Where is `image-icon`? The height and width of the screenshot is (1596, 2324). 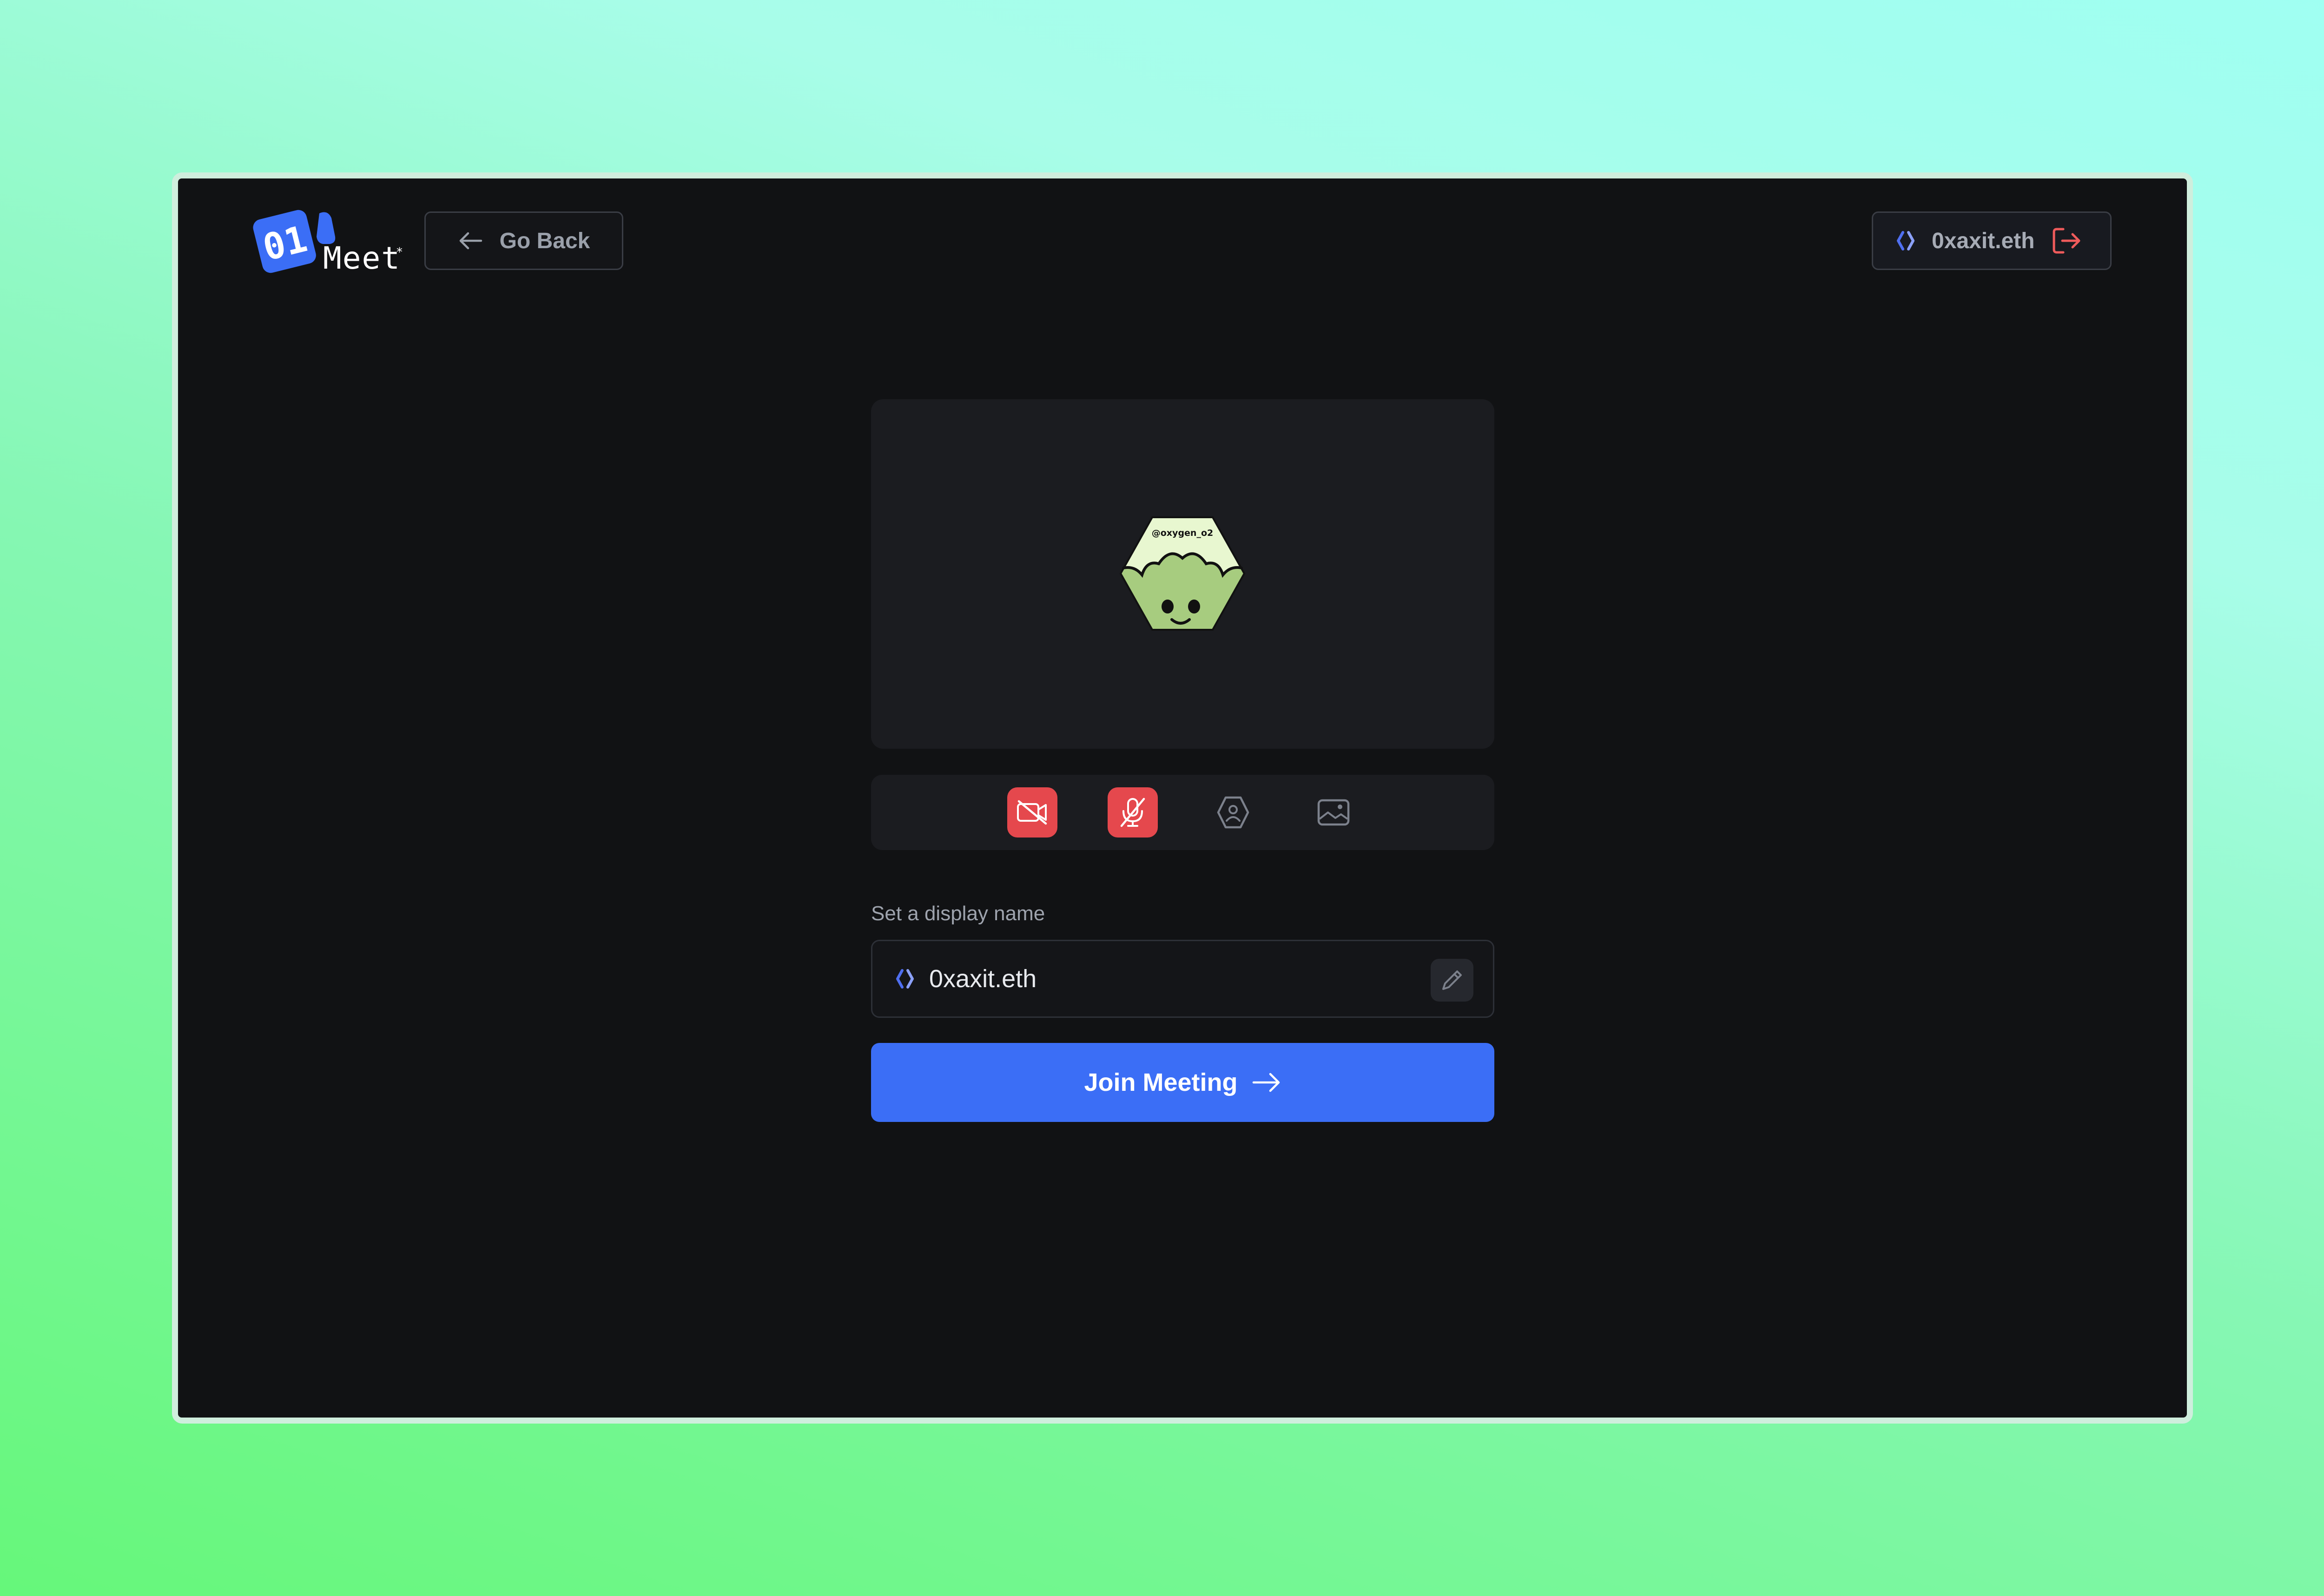 image-icon is located at coordinates (1333, 812).